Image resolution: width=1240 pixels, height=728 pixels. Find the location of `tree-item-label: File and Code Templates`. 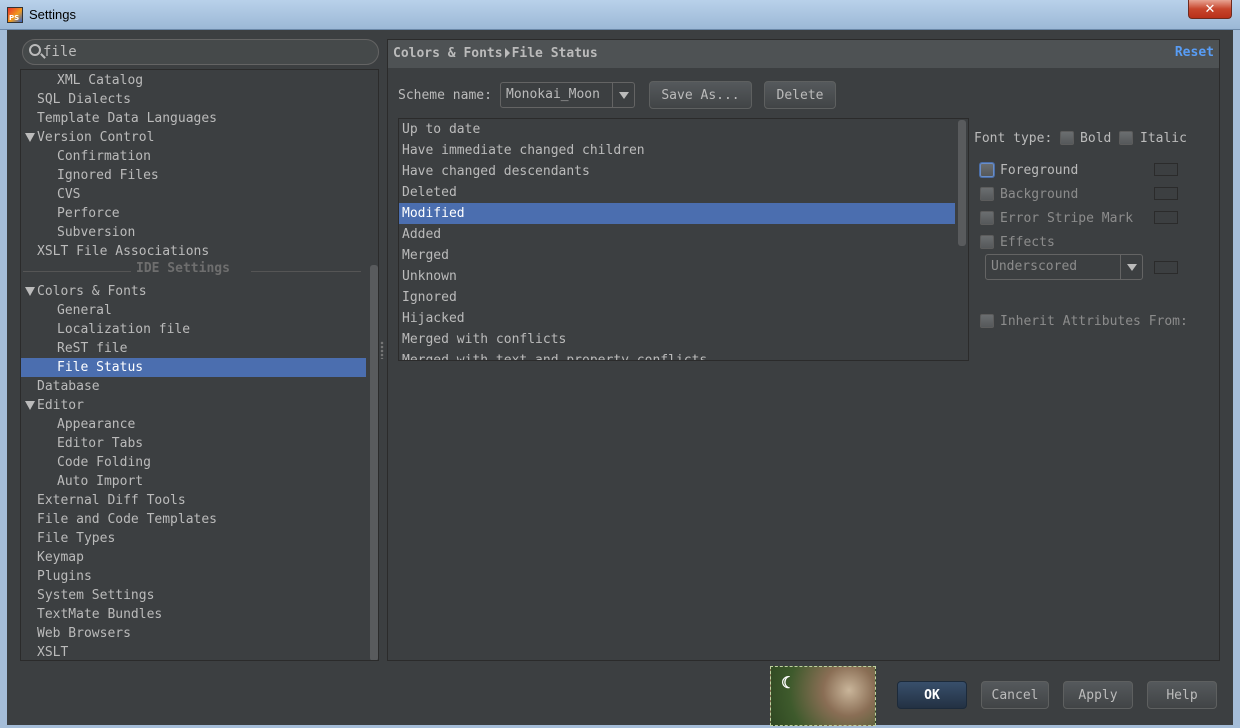

tree-item-label: File and Code Templates is located at coordinates (127, 519).